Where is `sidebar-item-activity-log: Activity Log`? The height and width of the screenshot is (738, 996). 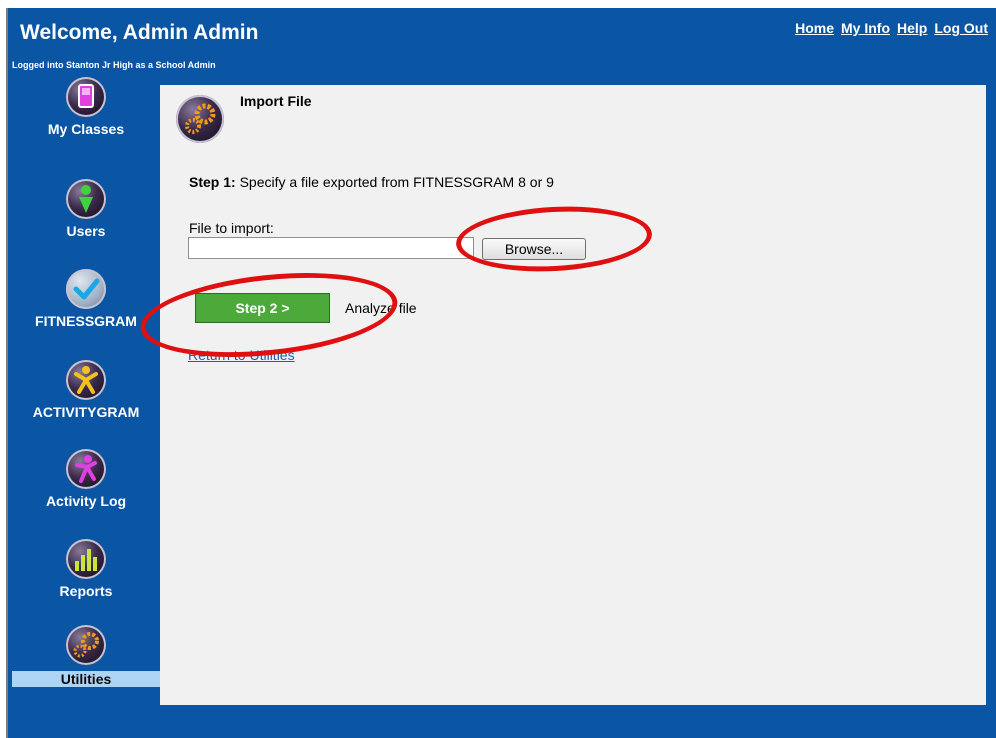 sidebar-item-activity-log: Activity Log is located at coordinates (86, 479).